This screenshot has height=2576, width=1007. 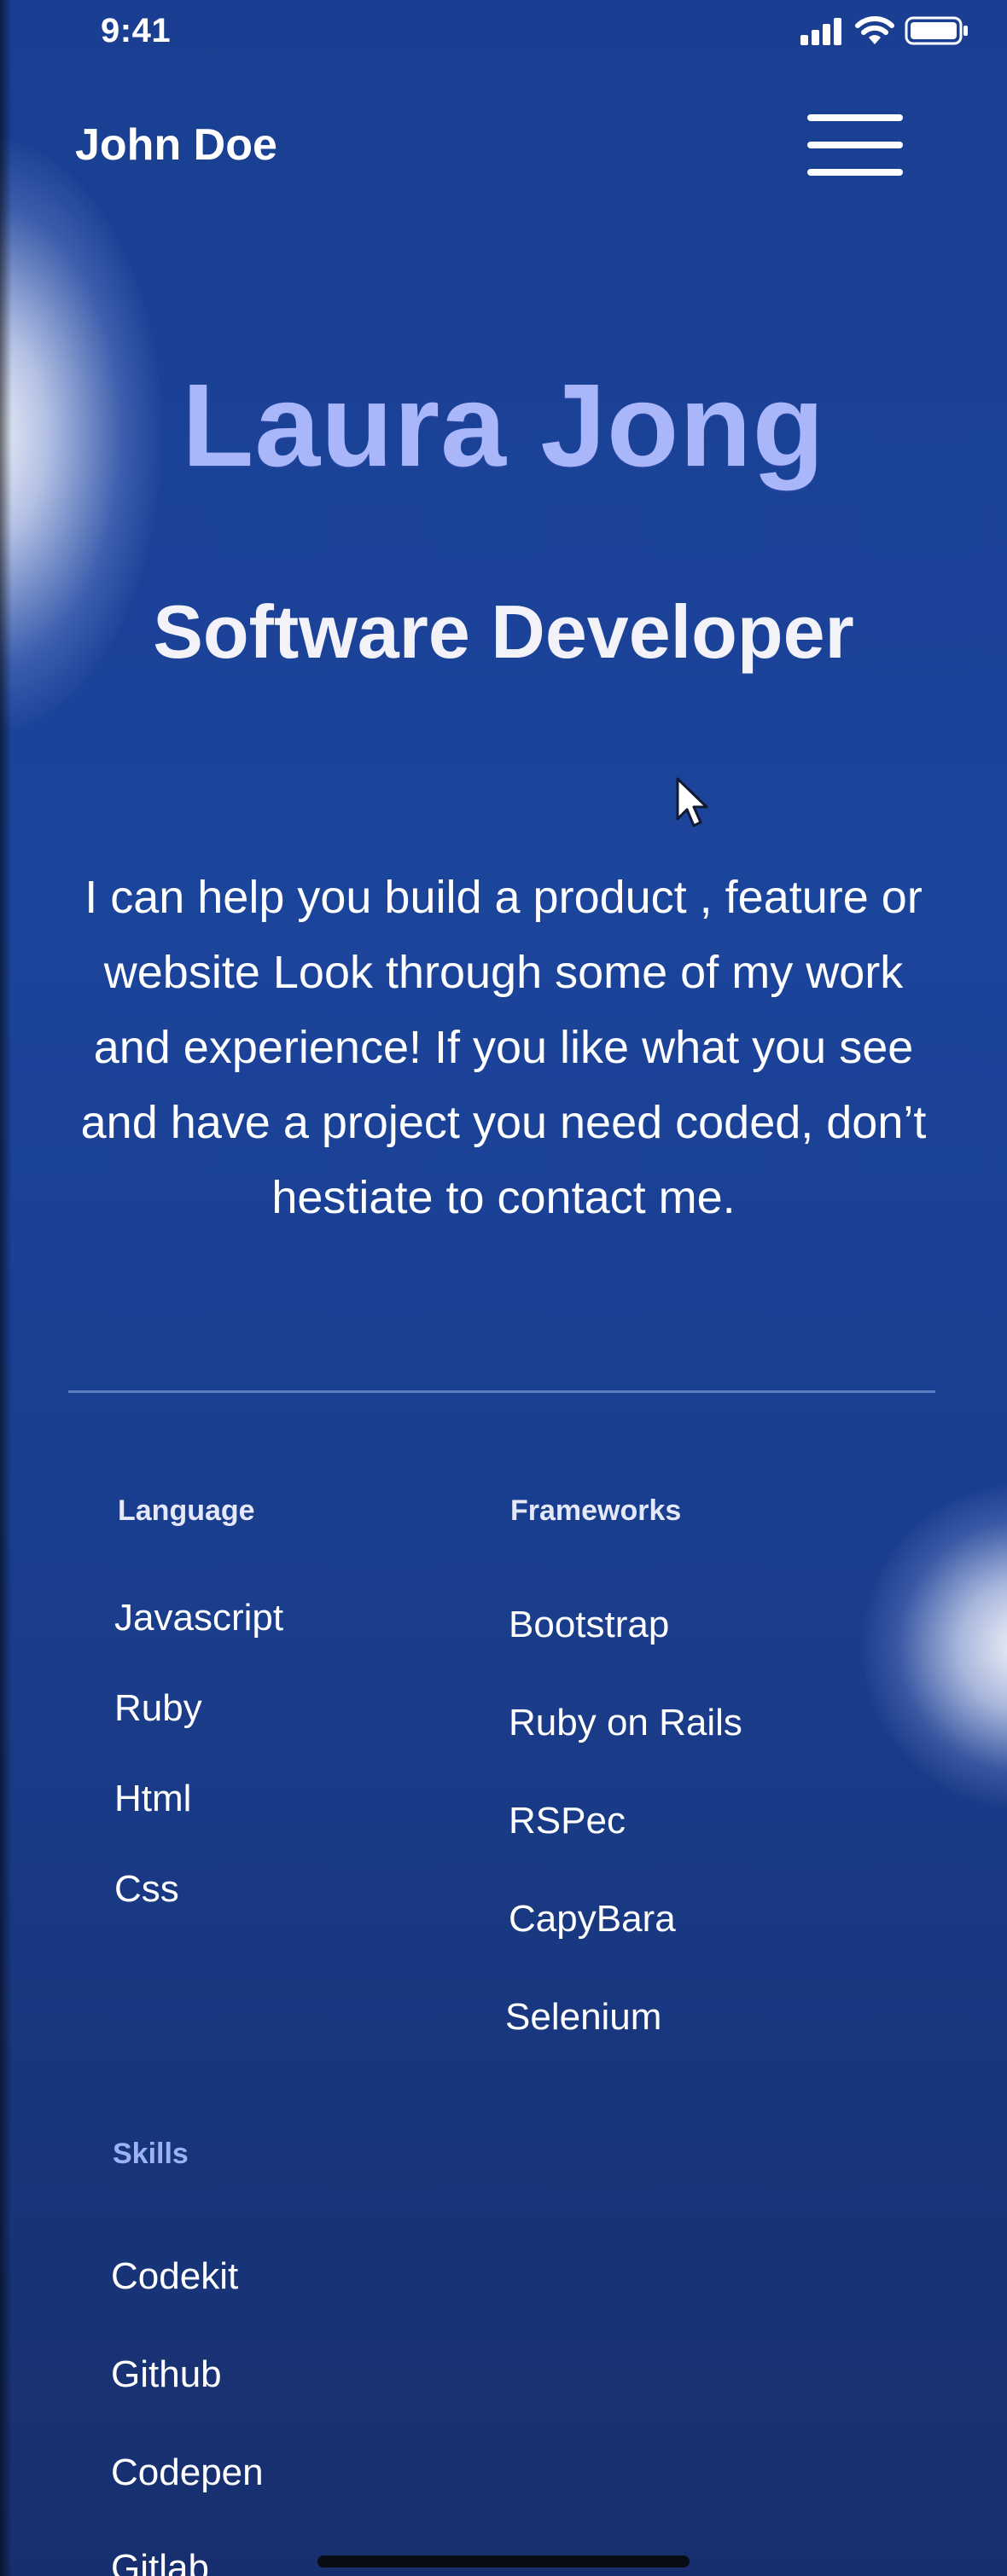 I want to click on home-indicator, so click(x=503, y=2561).